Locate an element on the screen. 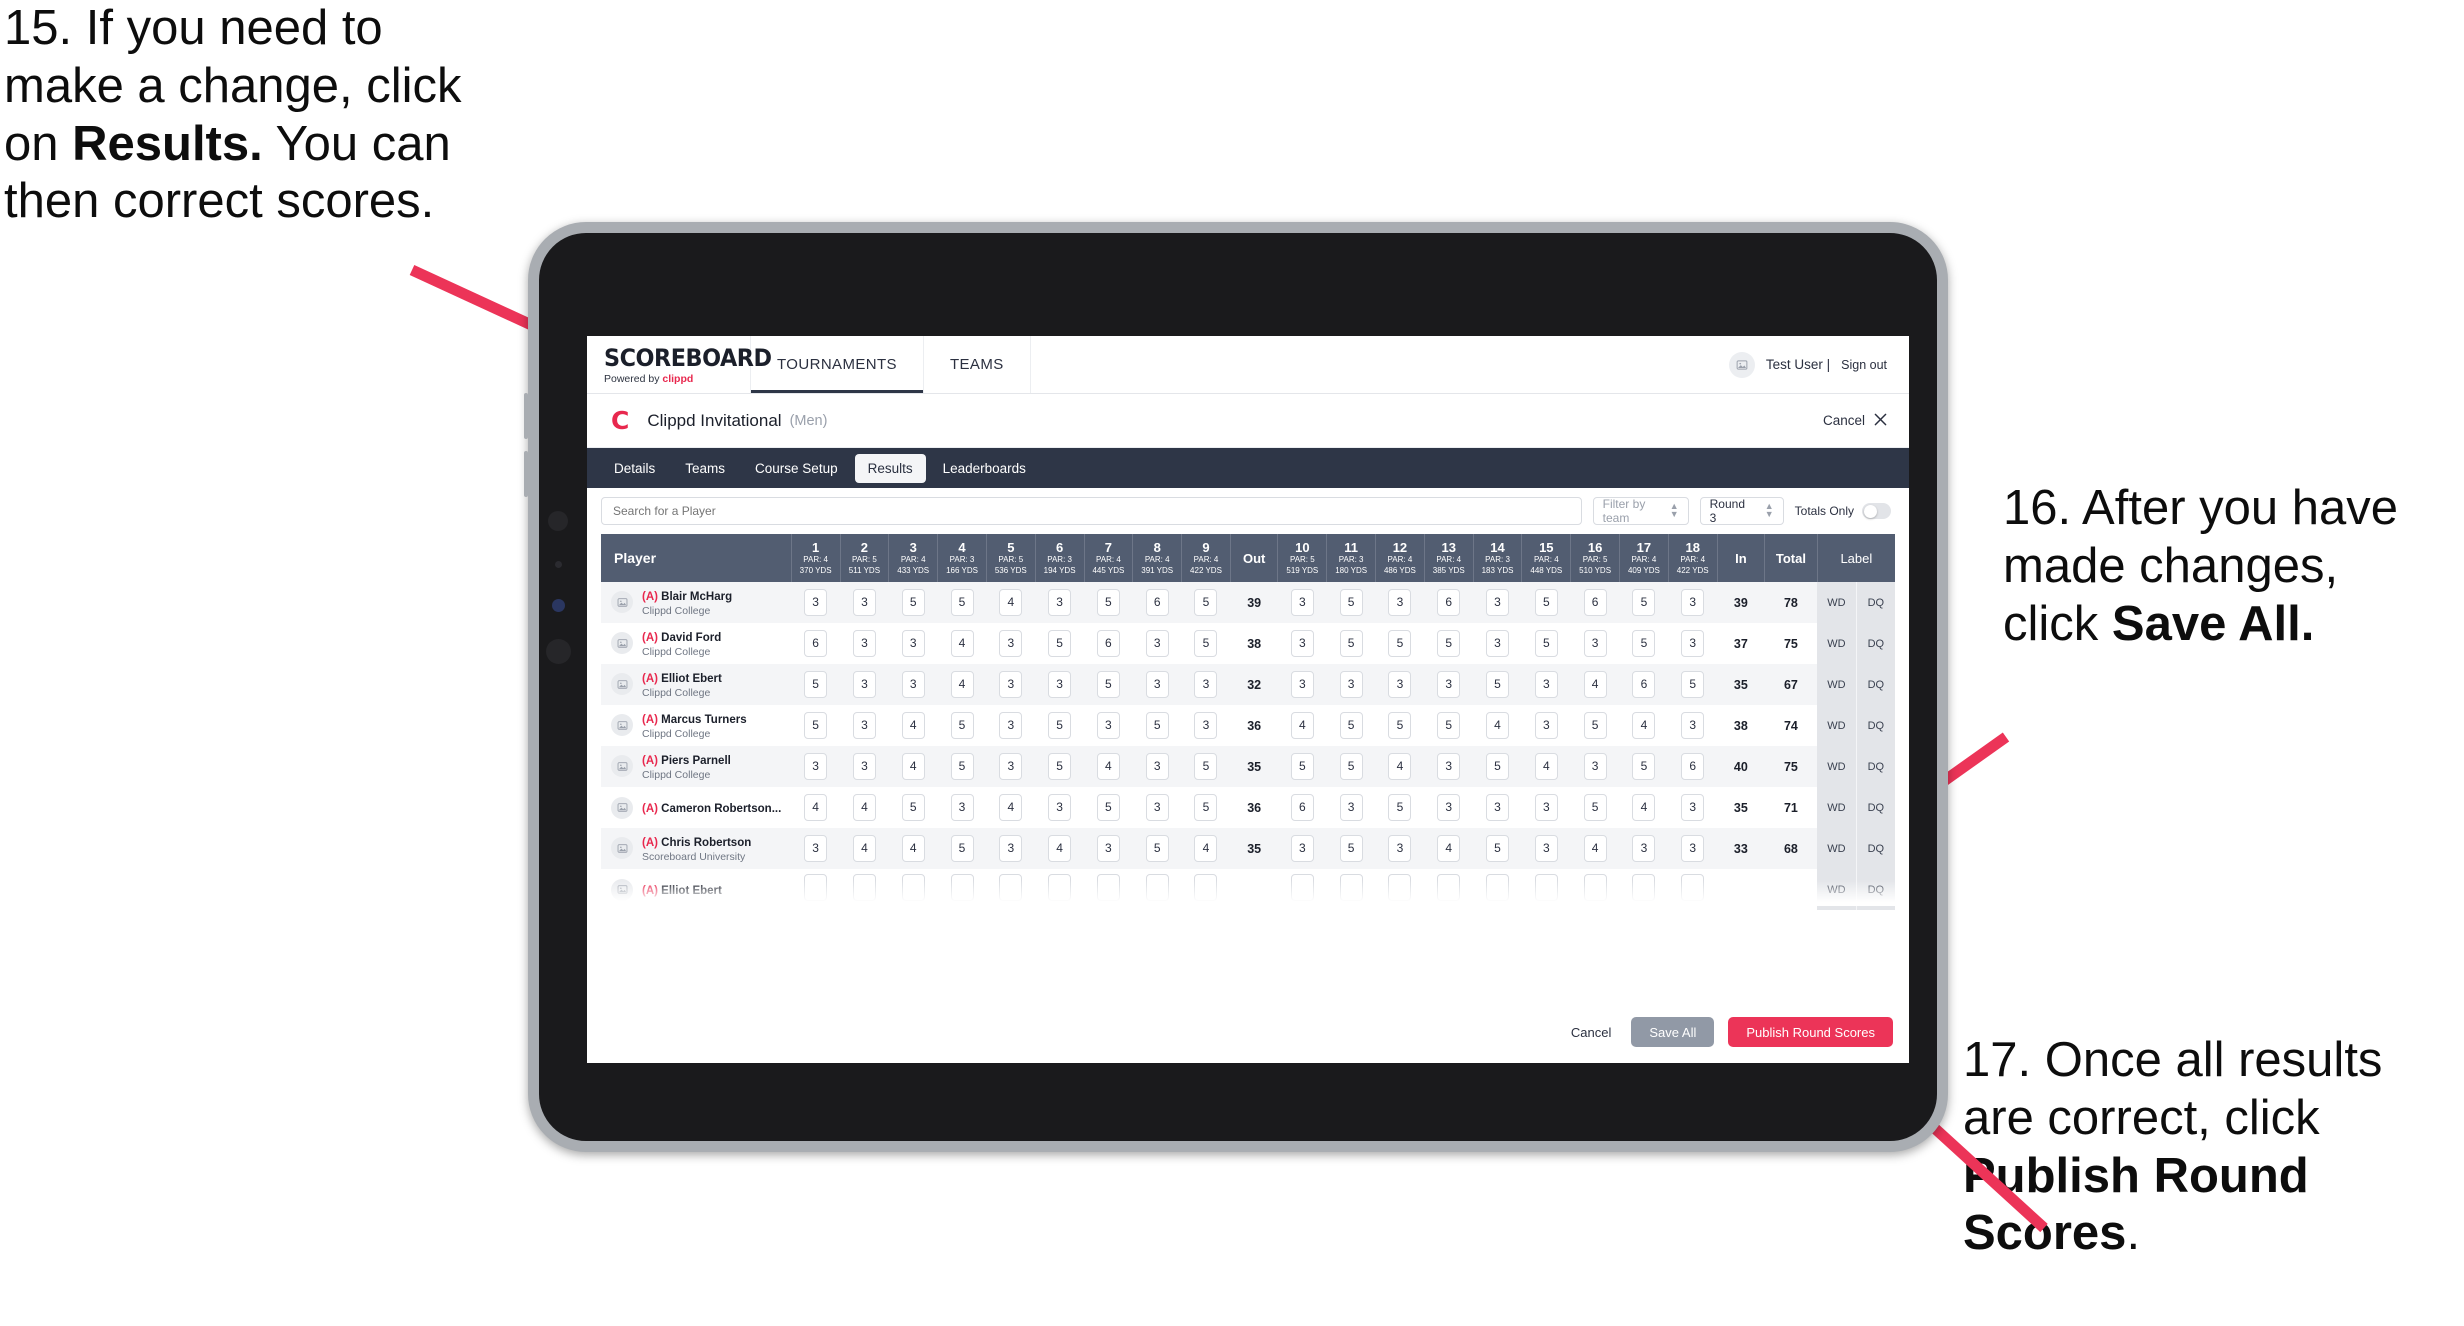  score-input-hole-13: 4 is located at coordinates (1449, 848).